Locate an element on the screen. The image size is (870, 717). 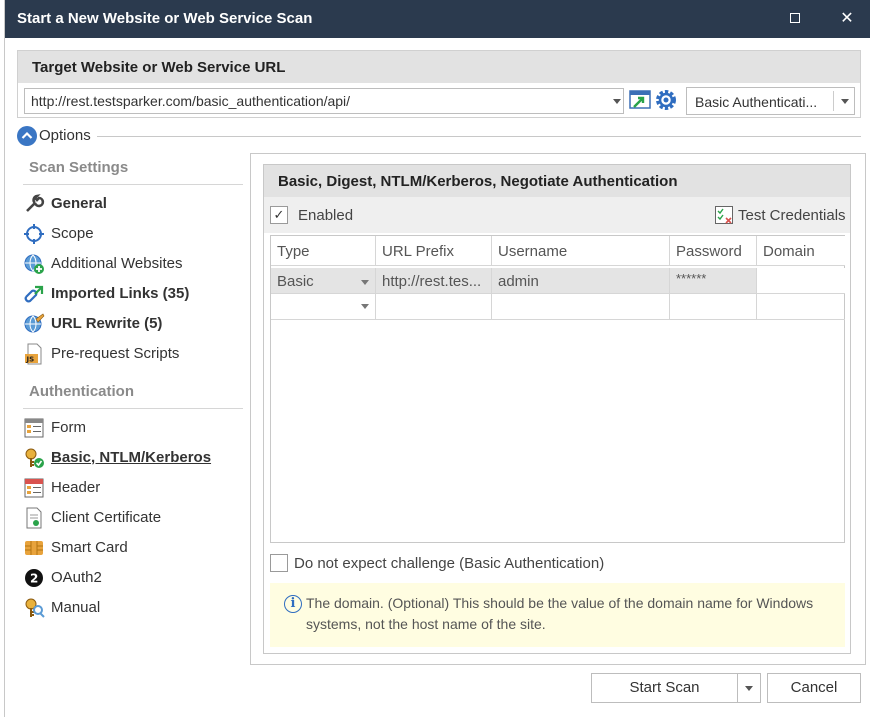
sidebar-item-scope: Scope is located at coordinates (131, 234).